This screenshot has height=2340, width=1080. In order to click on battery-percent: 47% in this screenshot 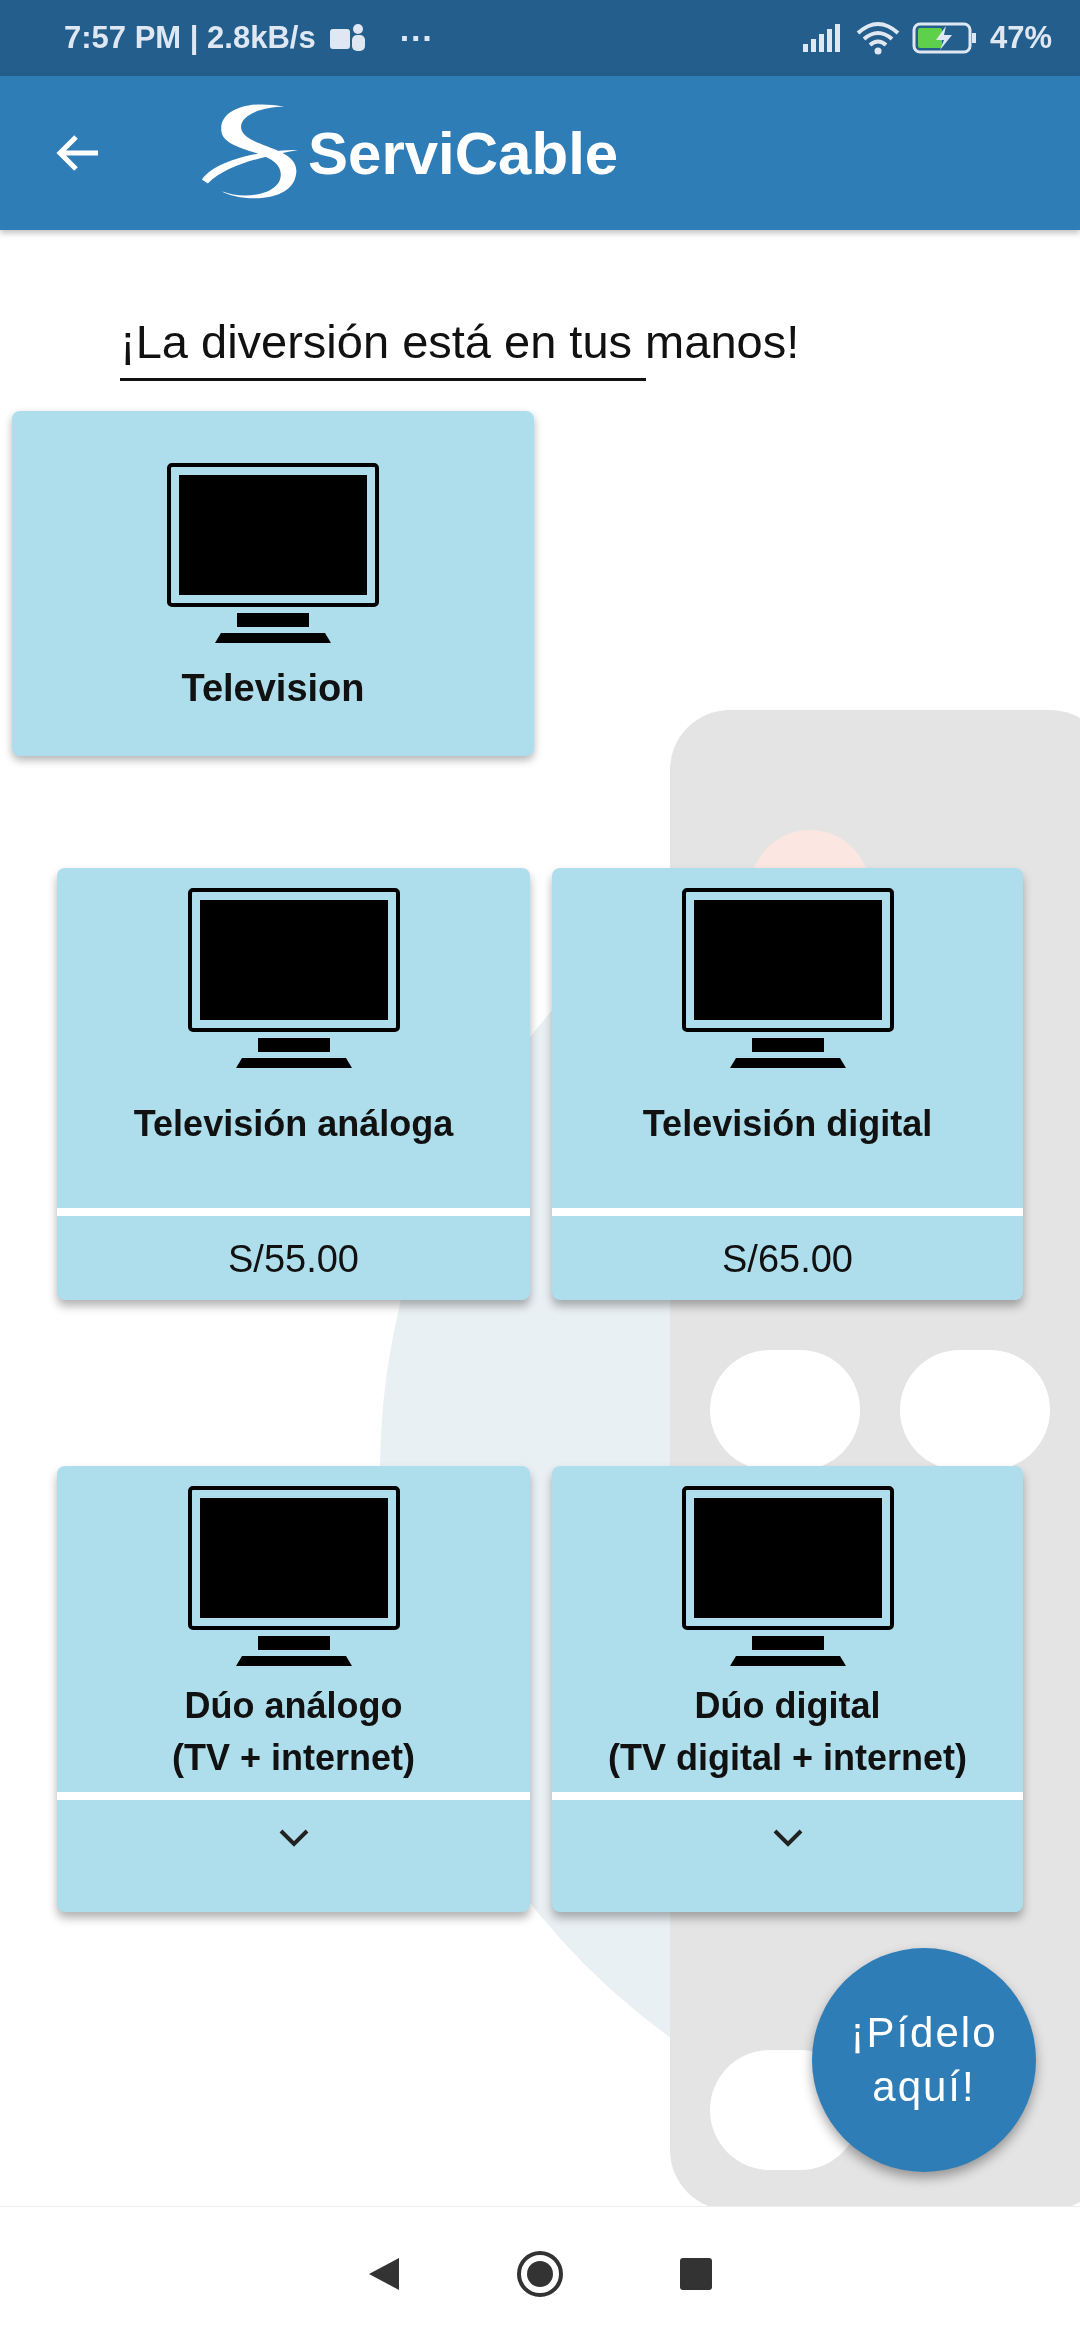, I will do `click(1020, 38)`.